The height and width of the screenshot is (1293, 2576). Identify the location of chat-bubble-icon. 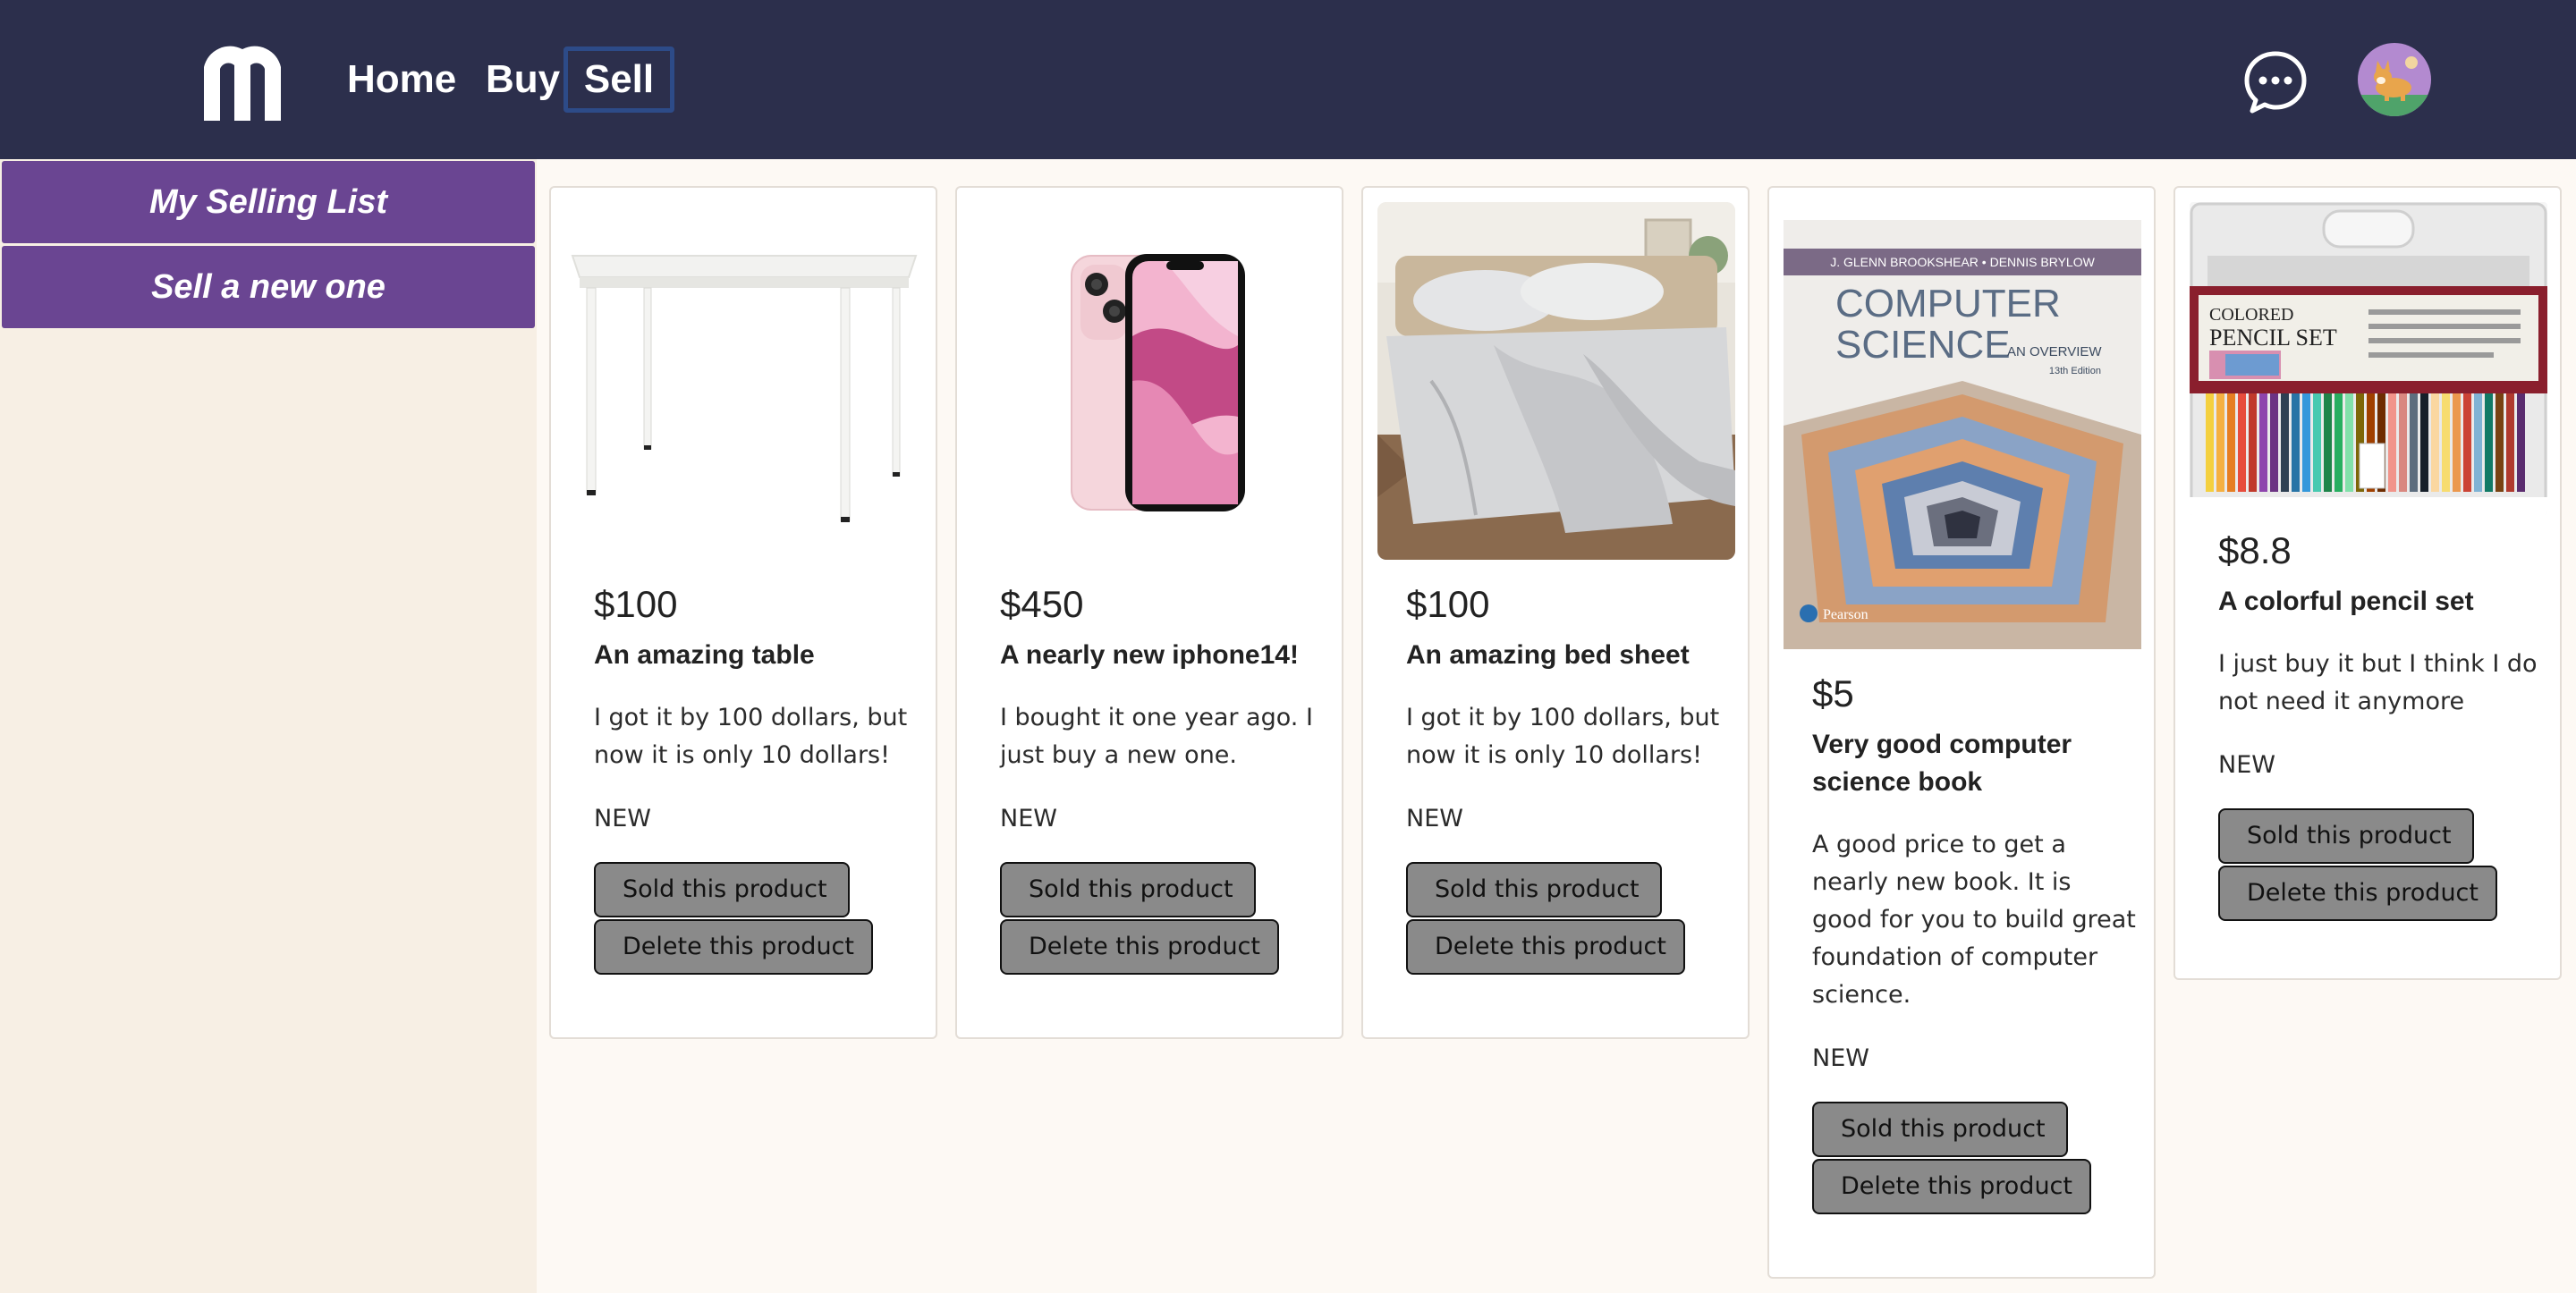
(2275, 82).